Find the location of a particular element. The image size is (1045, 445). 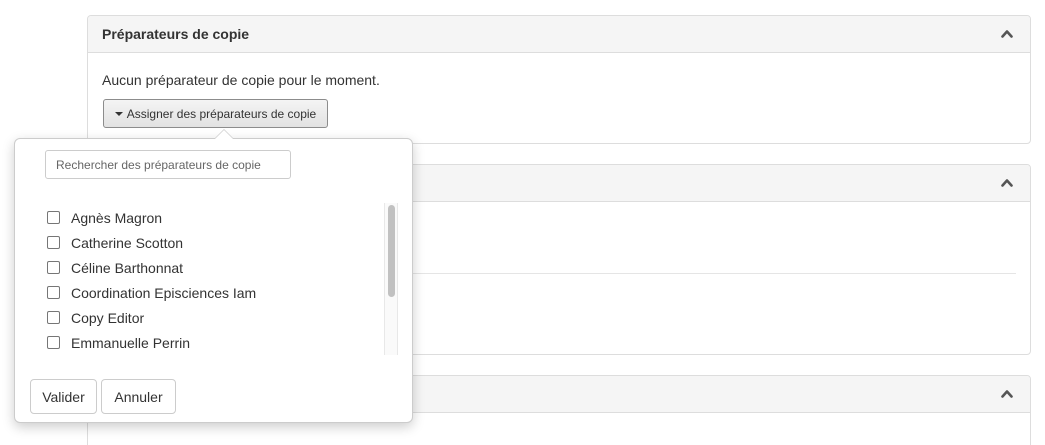

list-item: Céline Barthonnat is located at coordinates (222, 267).